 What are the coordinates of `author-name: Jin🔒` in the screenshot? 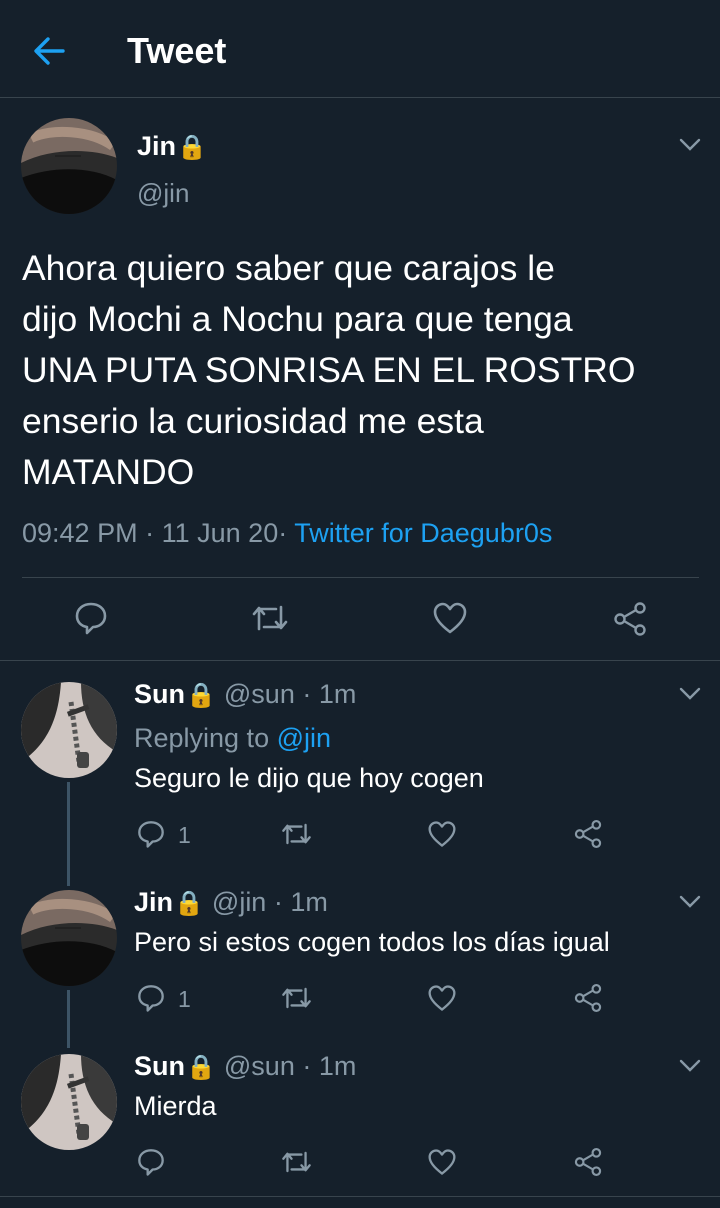 It's located at (172, 146).